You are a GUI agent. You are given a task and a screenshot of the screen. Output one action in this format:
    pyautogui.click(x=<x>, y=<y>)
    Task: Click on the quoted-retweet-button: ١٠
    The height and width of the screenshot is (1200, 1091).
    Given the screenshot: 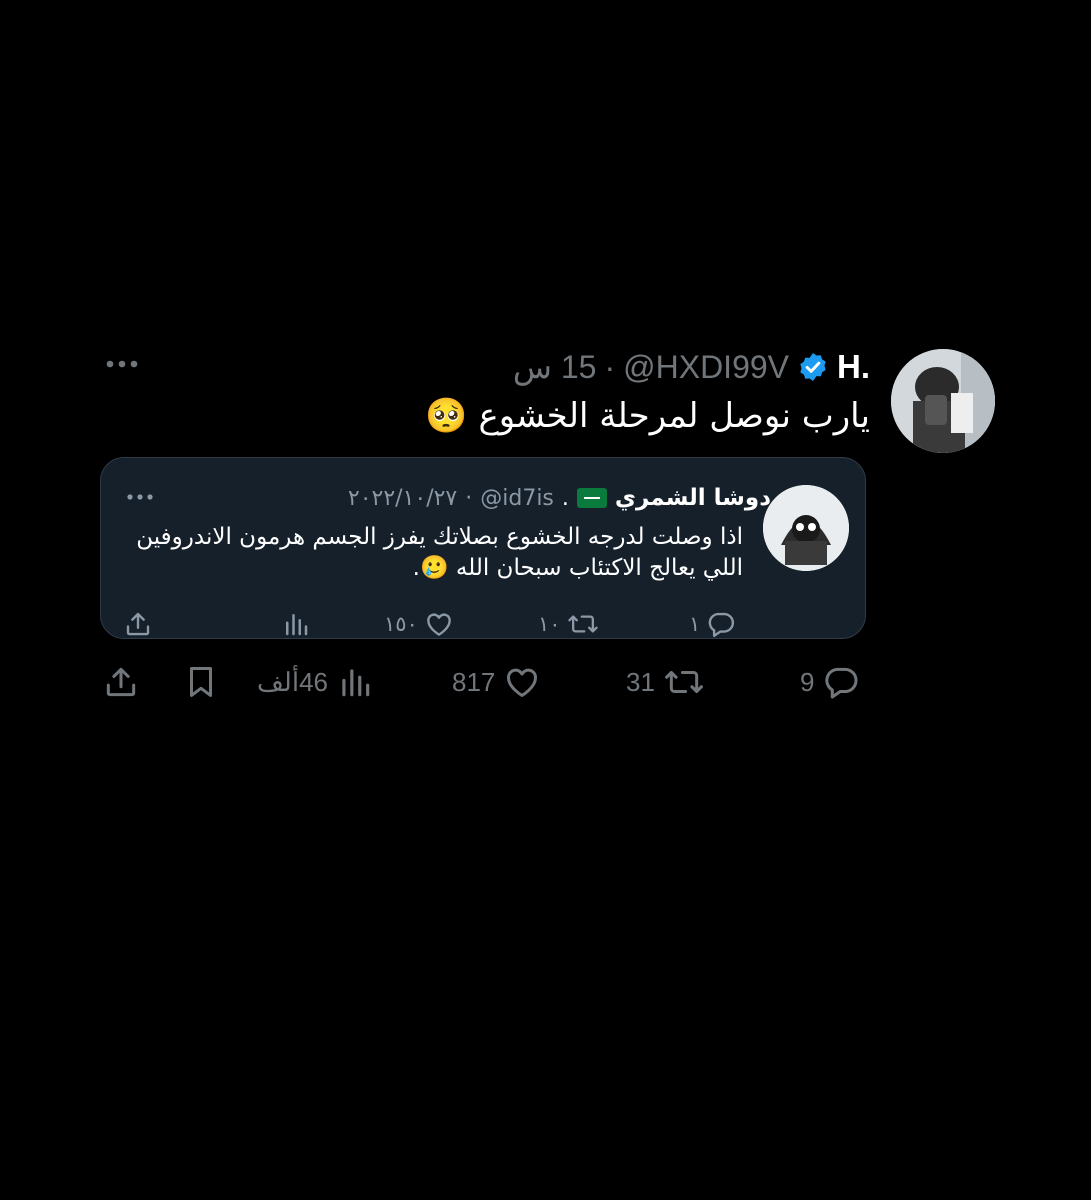 What is the action you would take?
    pyautogui.click(x=568, y=624)
    